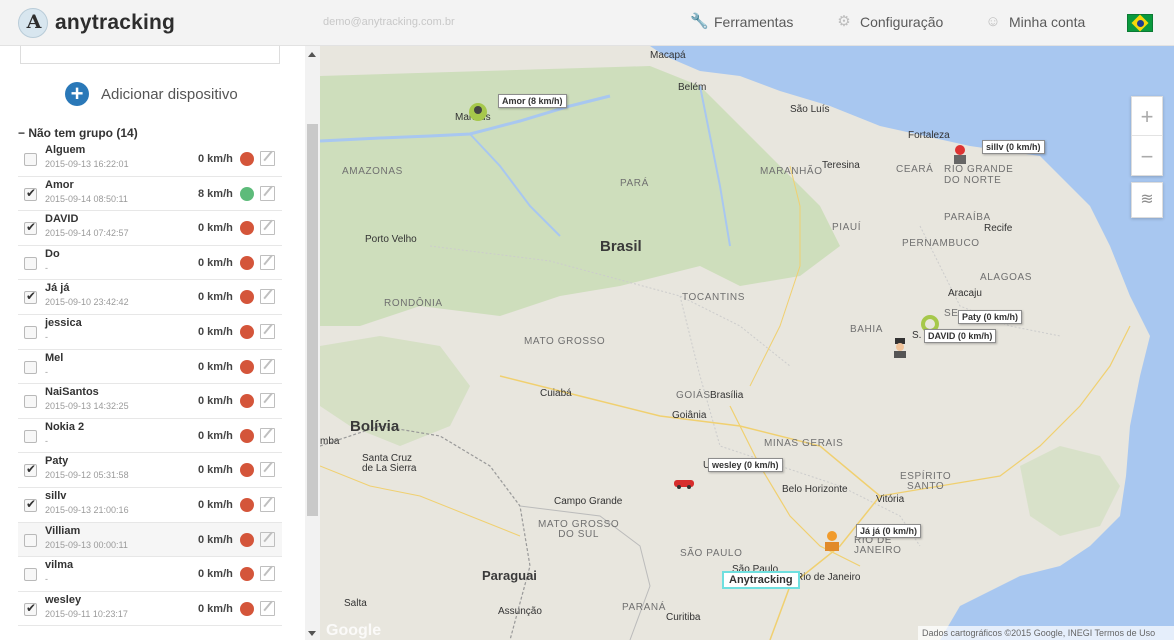  I want to click on device-row: Amor 2015-09-14 08:50:11 8 km/h, so click(150, 194).